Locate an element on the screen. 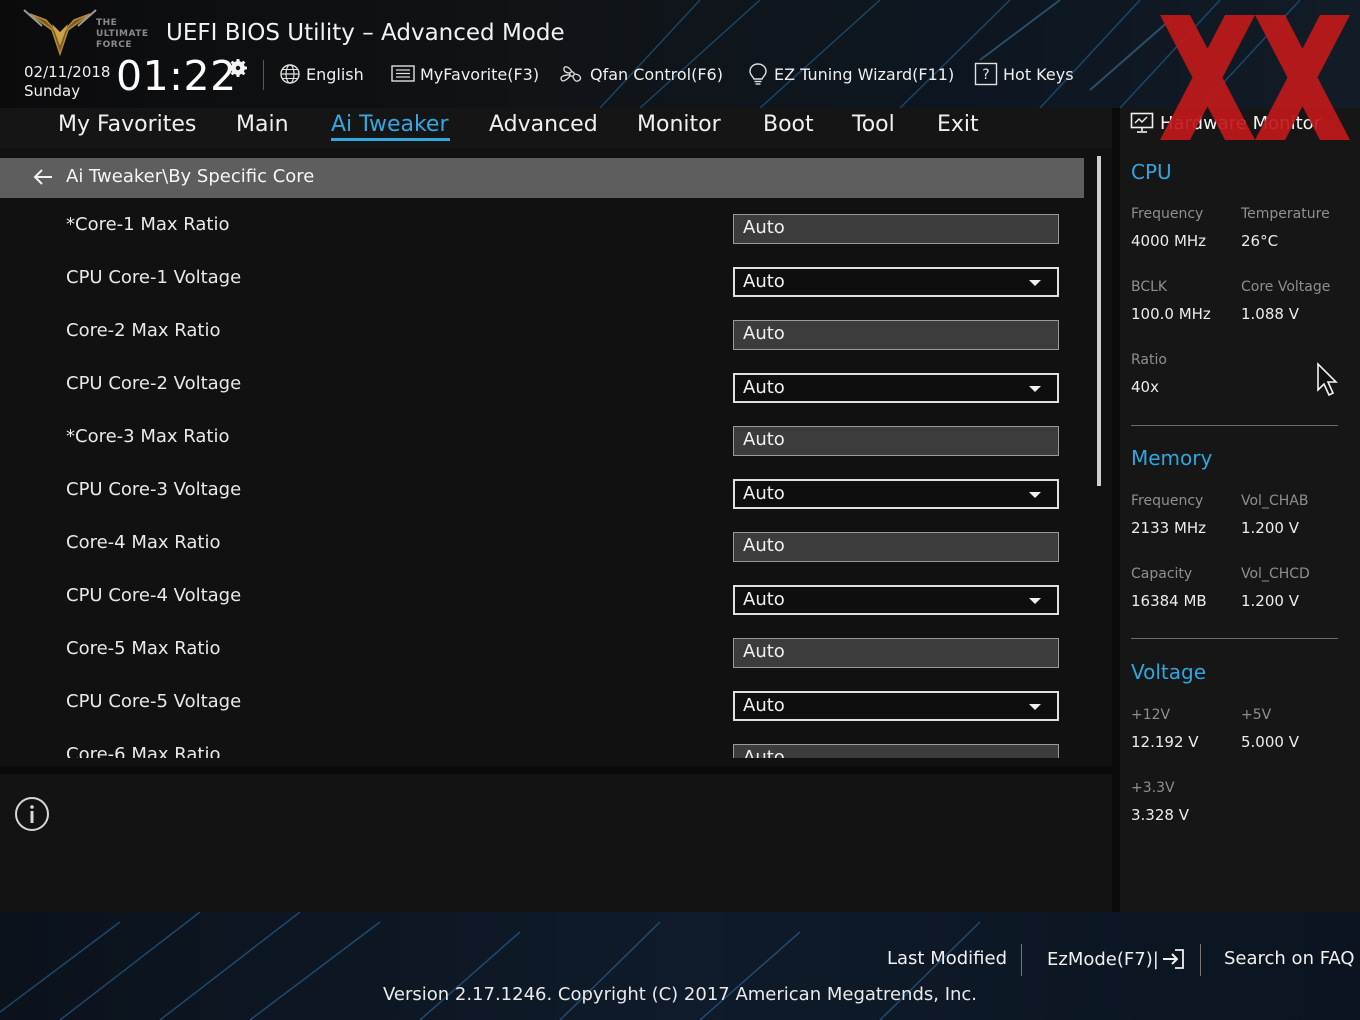 Image resolution: width=1360 pixels, height=1020 pixels. setting-row: Core-6 Max Ratio Auto is located at coordinates (542, 745).